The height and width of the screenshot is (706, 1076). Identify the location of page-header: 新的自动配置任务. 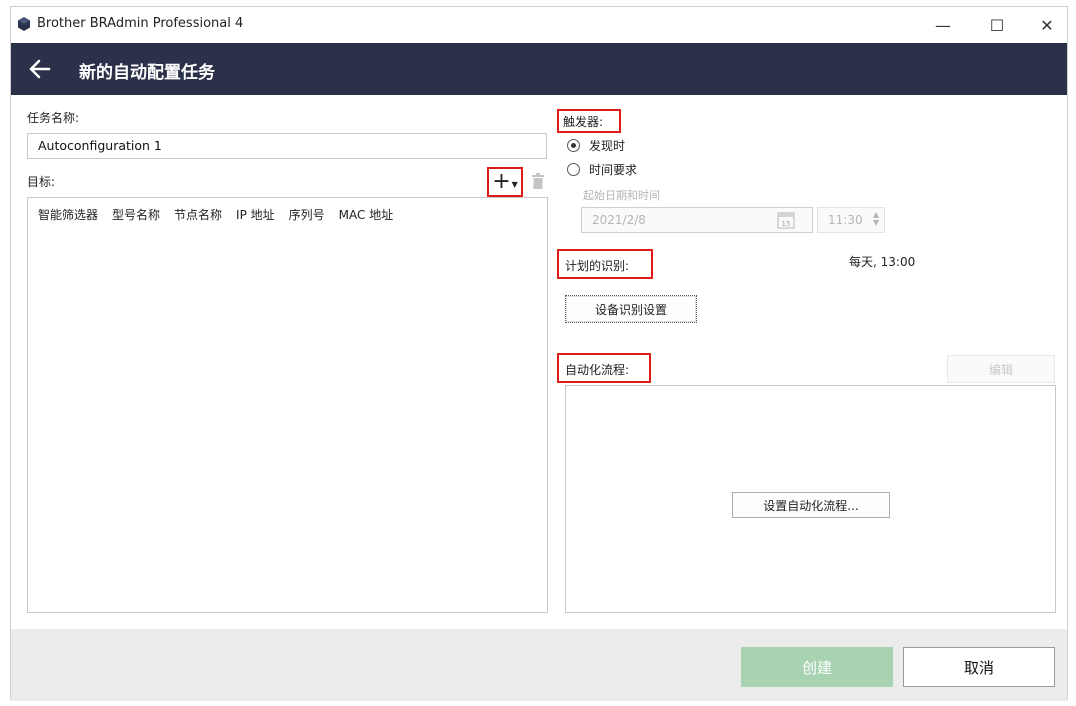
(539, 69).